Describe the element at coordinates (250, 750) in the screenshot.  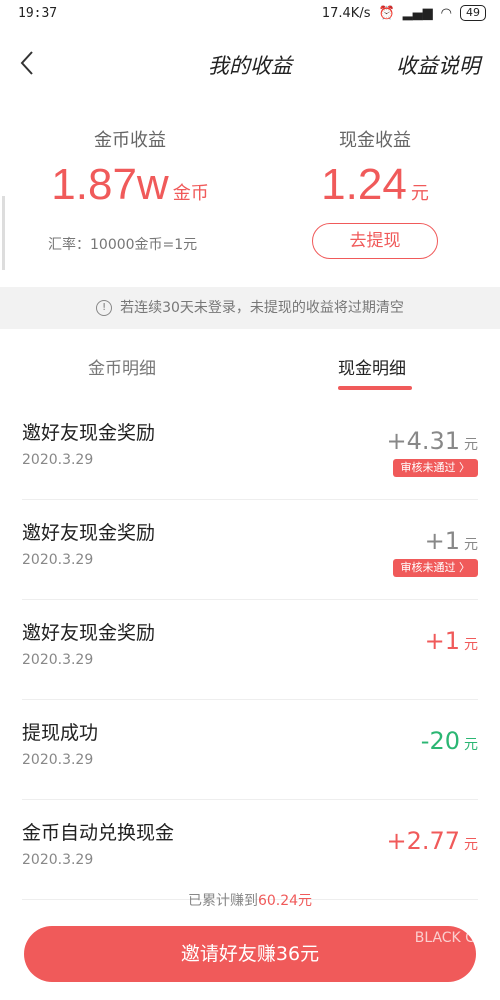
I see `transaction-row: 提现成功 2020.3.29 -20 元` at that location.